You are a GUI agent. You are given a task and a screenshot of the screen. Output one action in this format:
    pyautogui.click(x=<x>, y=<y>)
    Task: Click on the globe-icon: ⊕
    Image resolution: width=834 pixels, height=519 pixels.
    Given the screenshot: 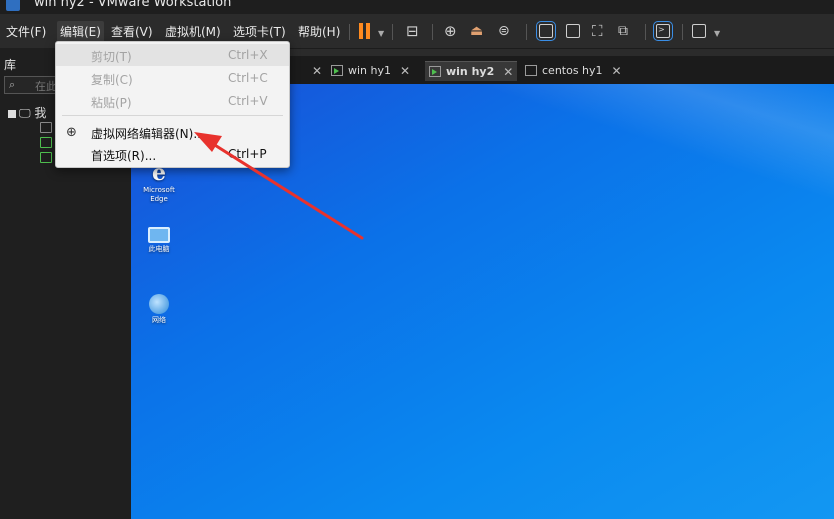 What is the action you would take?
    pyautogui.click(x=71, y=132)
    